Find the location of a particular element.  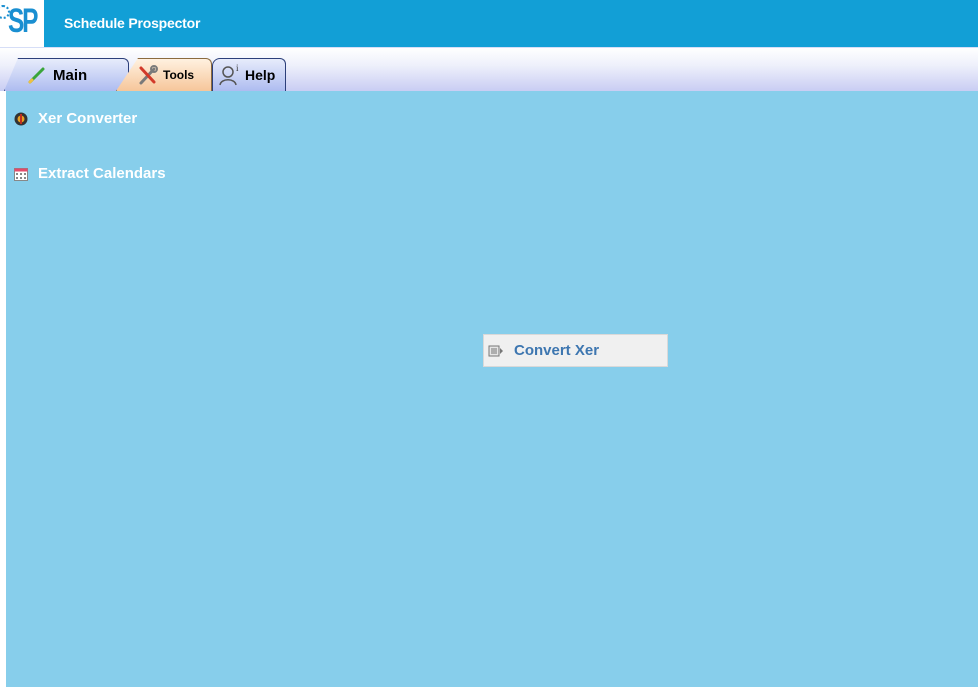

convert-xer-label: Convert Xer is located at coordinates (557, 350).